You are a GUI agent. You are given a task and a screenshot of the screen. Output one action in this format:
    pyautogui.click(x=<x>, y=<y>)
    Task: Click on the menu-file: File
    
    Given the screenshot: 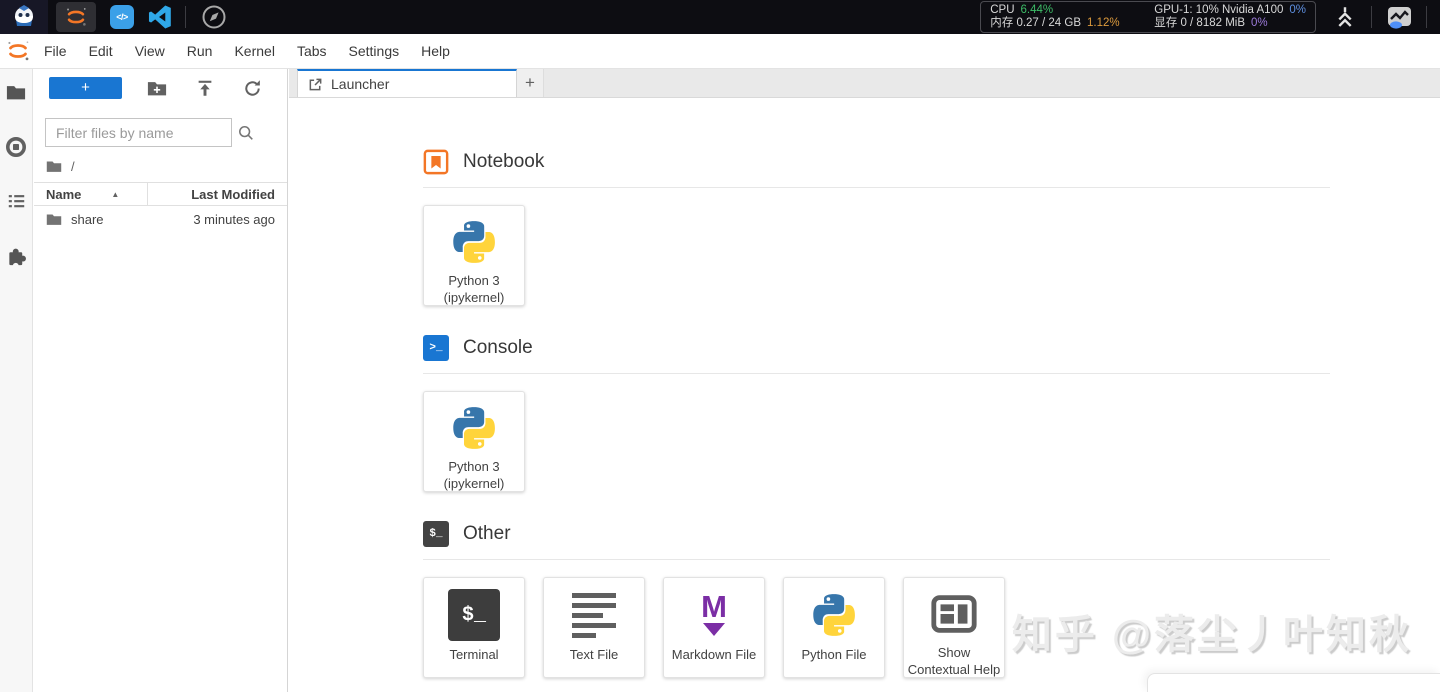 What is the action you would take?
    pyautogui.click(x=55, y=51)
    